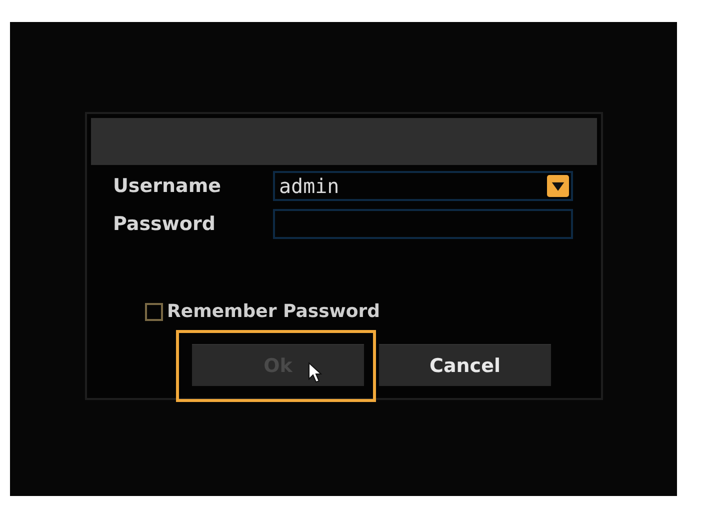  Describe the element at coordinates (273, 311) in the screenshot. I see `remember-password-label: Remember Password` at that location.